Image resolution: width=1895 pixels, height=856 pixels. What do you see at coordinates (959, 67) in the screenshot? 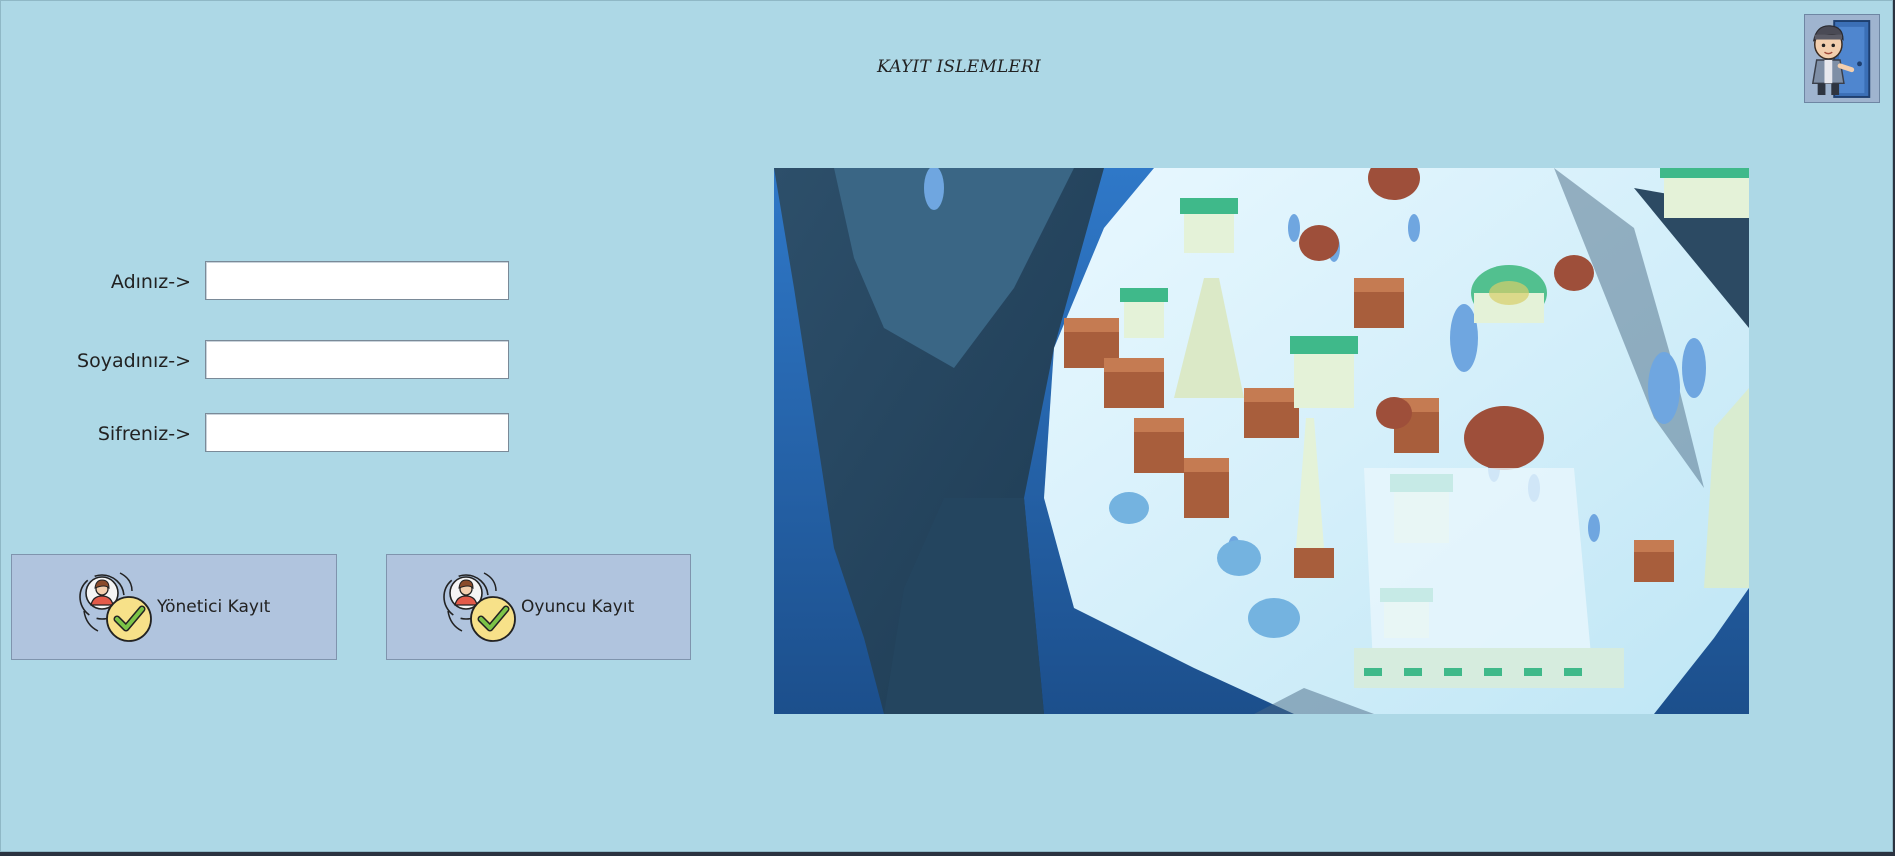
I see `page-title: KAYIT ISLEMLERI` at bounding box center [959, 67].